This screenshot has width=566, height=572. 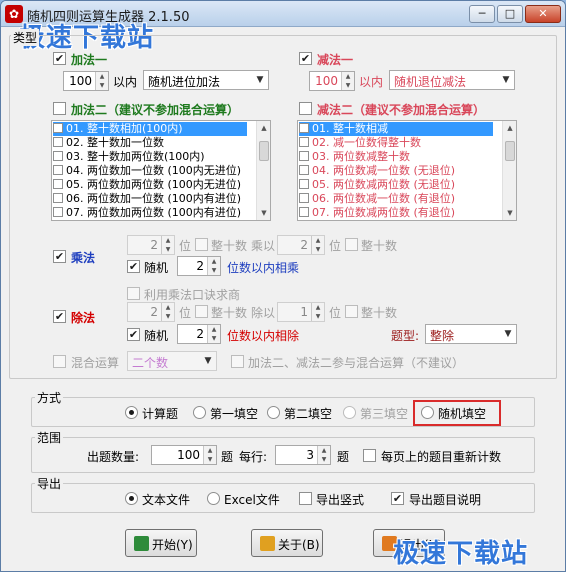 I want to click on per-row-unit: 题, so click(x=343, y=457).